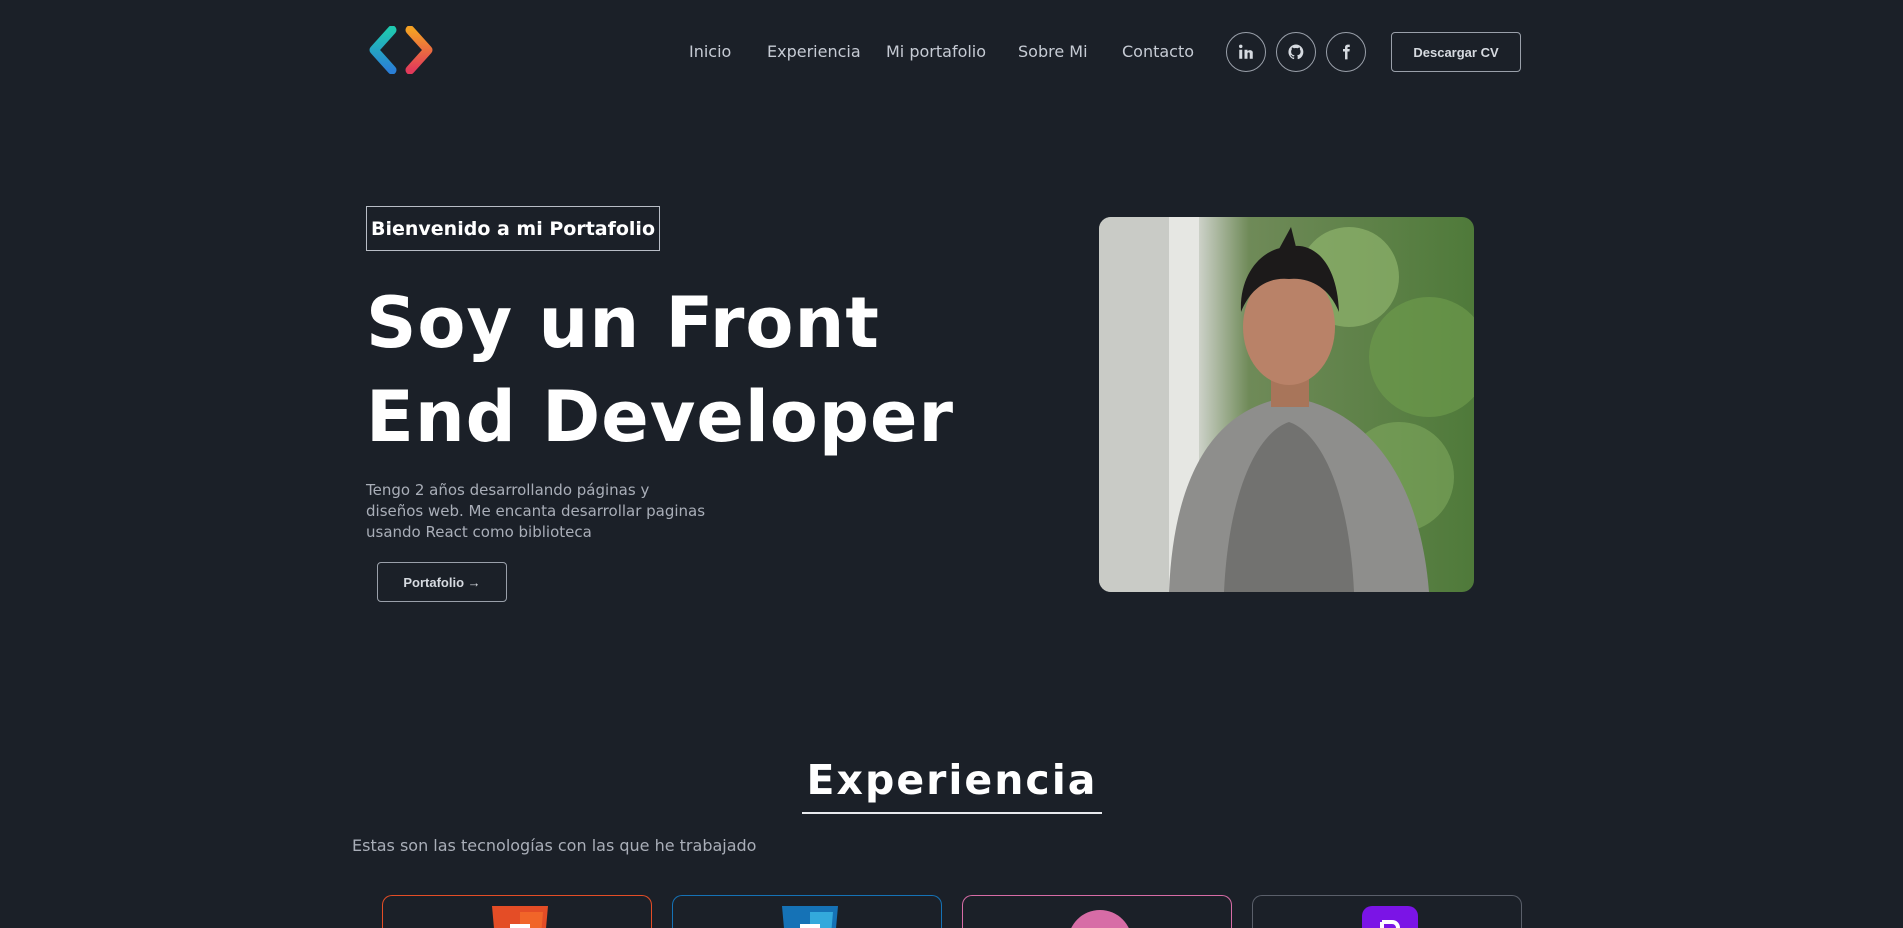  Describe the element at coordinates (513, 228) in the screenshot. I see `welcome-badge: Bienvenido a mi Portafolio` at that location.